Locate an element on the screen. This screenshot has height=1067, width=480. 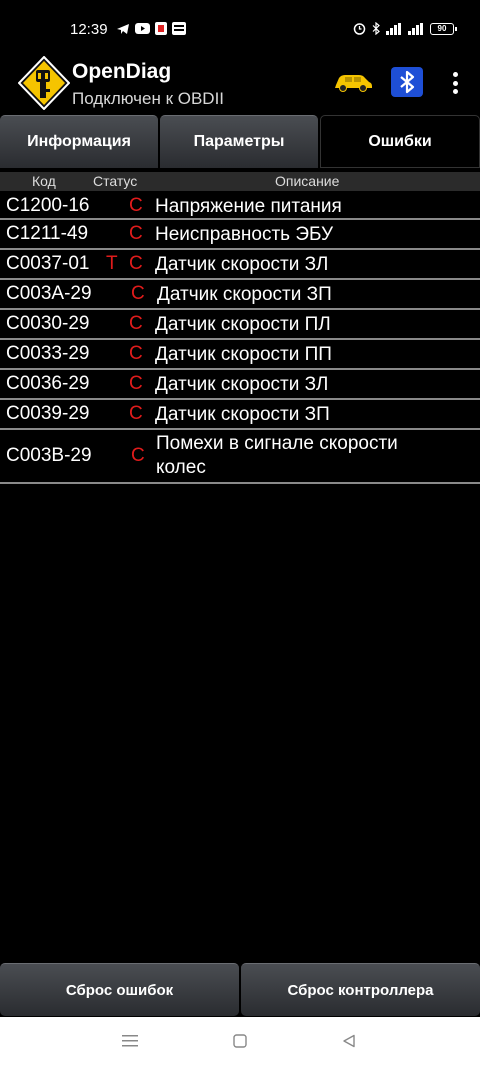
app-bar: OpenDiag Подключен к OBDII is located at coordinates (240, 83).